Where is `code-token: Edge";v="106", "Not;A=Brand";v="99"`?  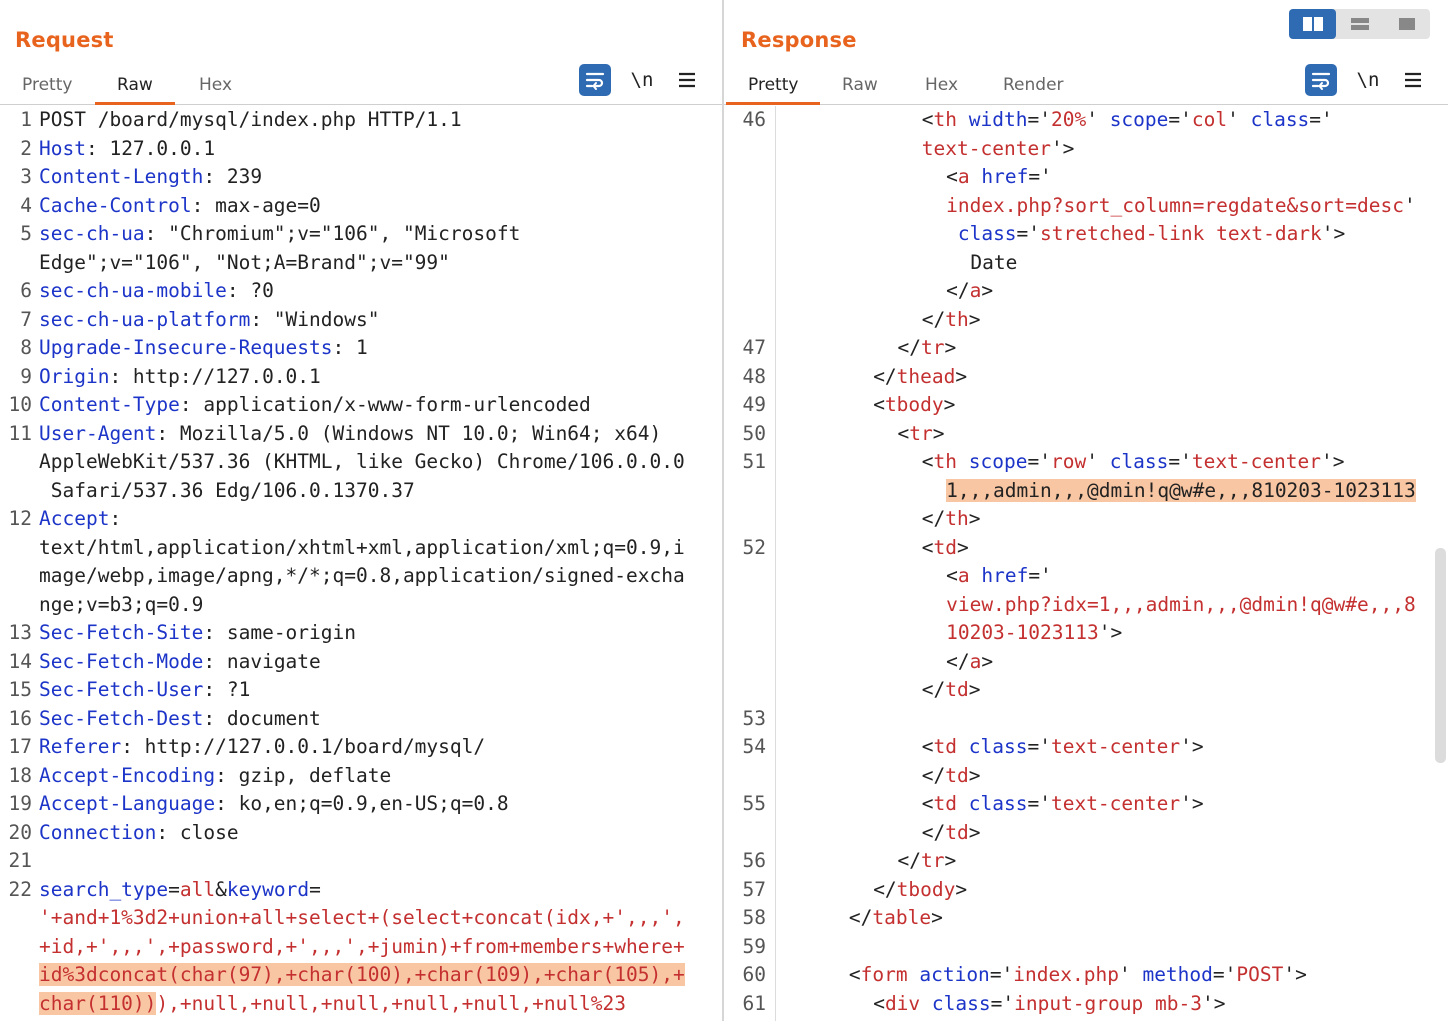
code-token: Edge";v="106", "Not;A=Brand";v="99" is located at coordinates (244, 262).